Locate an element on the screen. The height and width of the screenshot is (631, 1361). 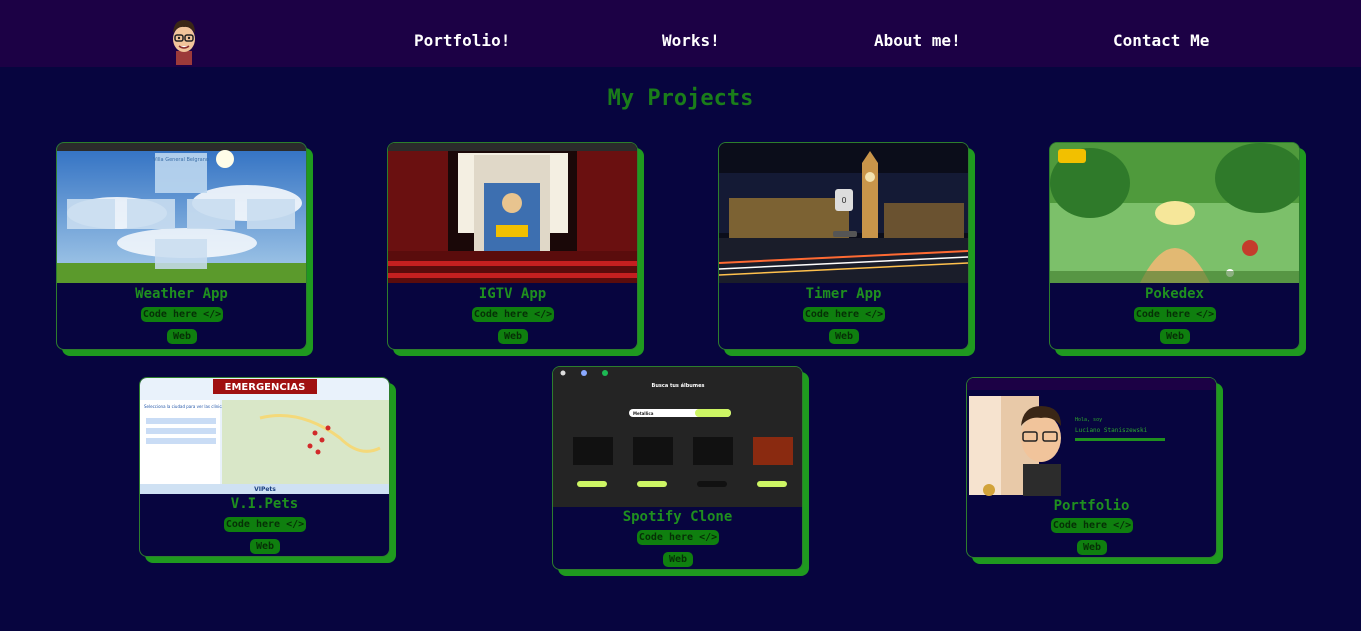
project-title: Timer App is located at coordinates (843, 294).